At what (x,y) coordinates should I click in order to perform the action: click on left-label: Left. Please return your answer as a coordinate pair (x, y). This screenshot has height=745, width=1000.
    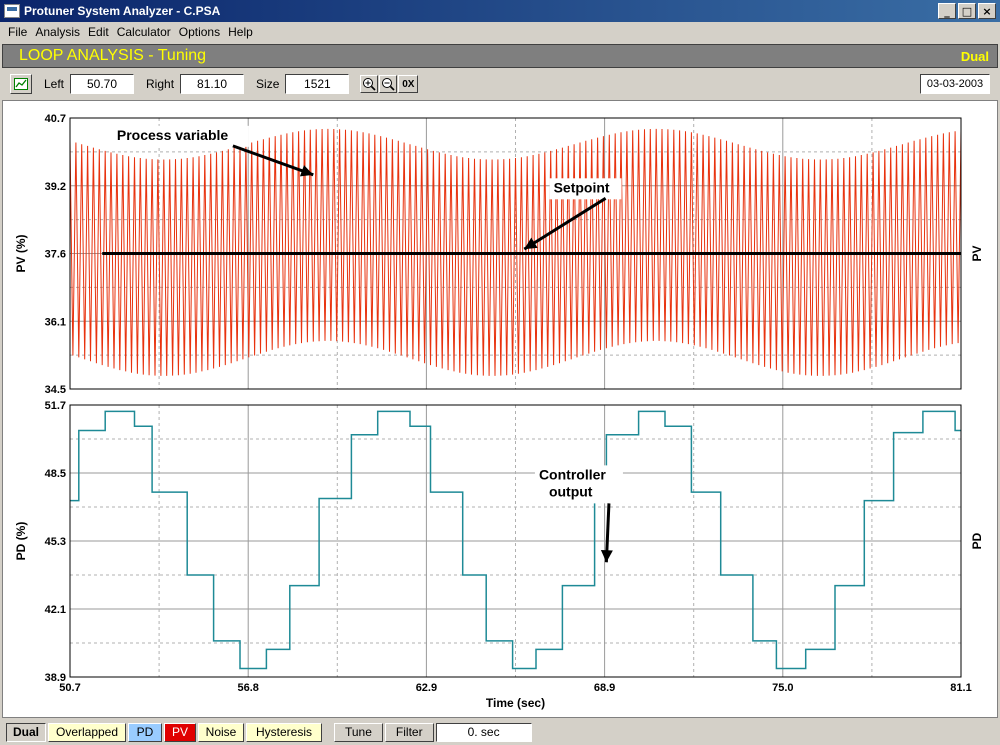
    Looking at the image, I should click on (54, 84).